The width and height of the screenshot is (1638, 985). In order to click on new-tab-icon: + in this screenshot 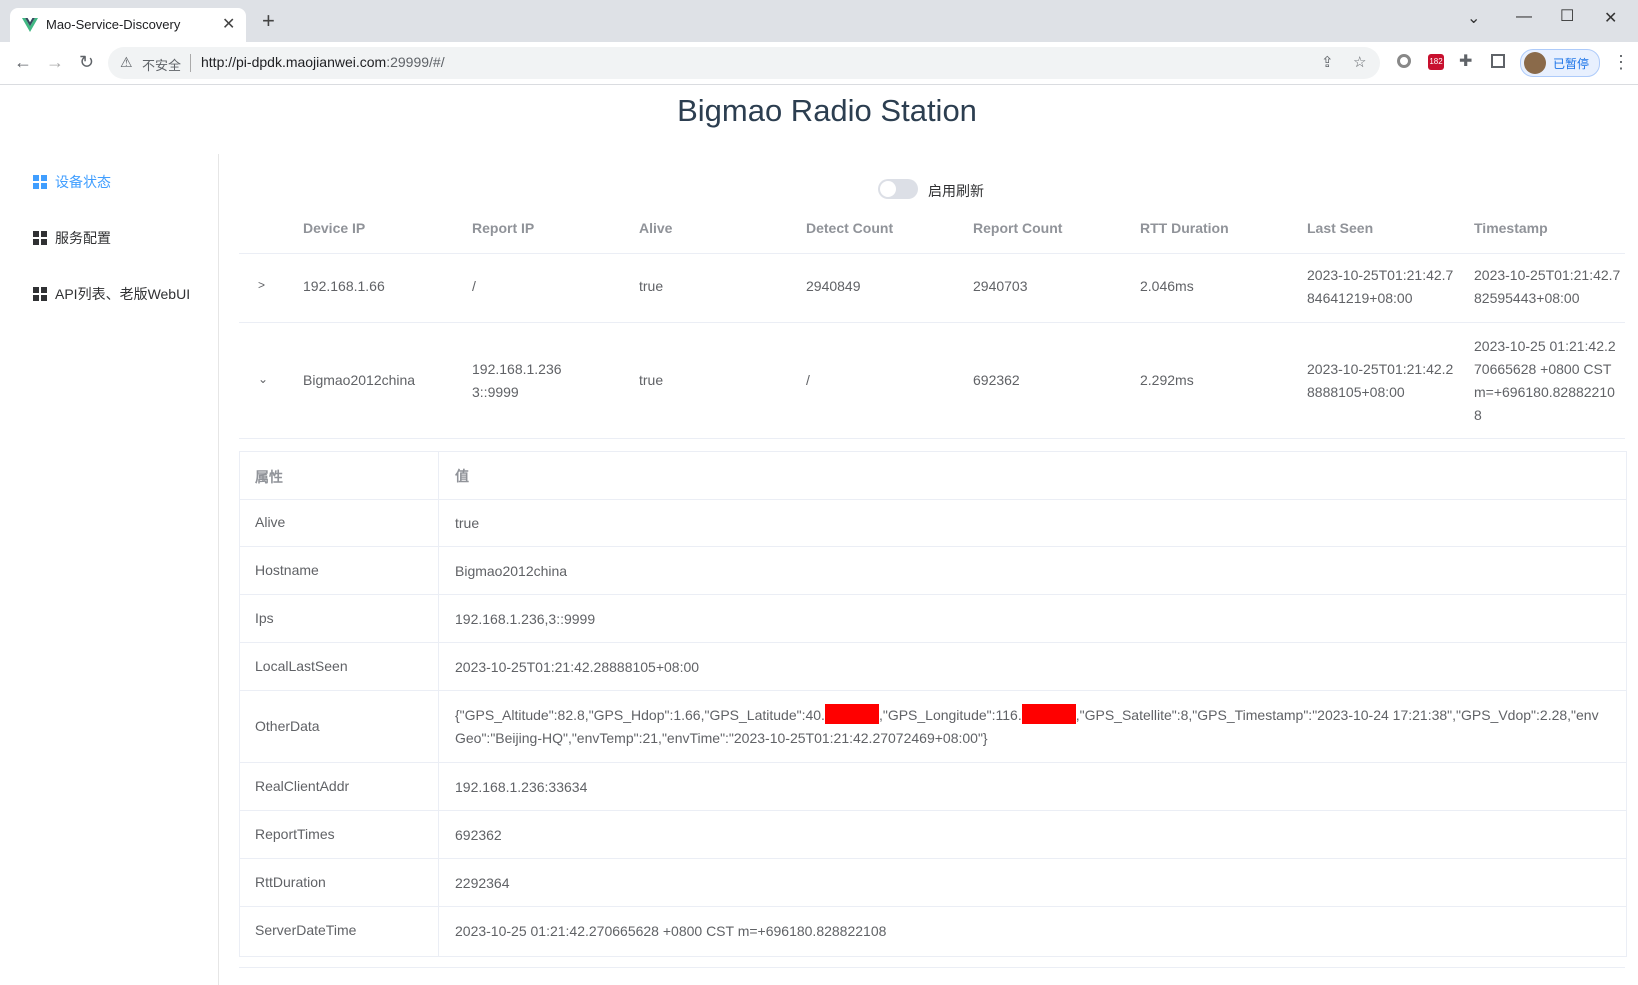, I will do `click(268, 21)`.